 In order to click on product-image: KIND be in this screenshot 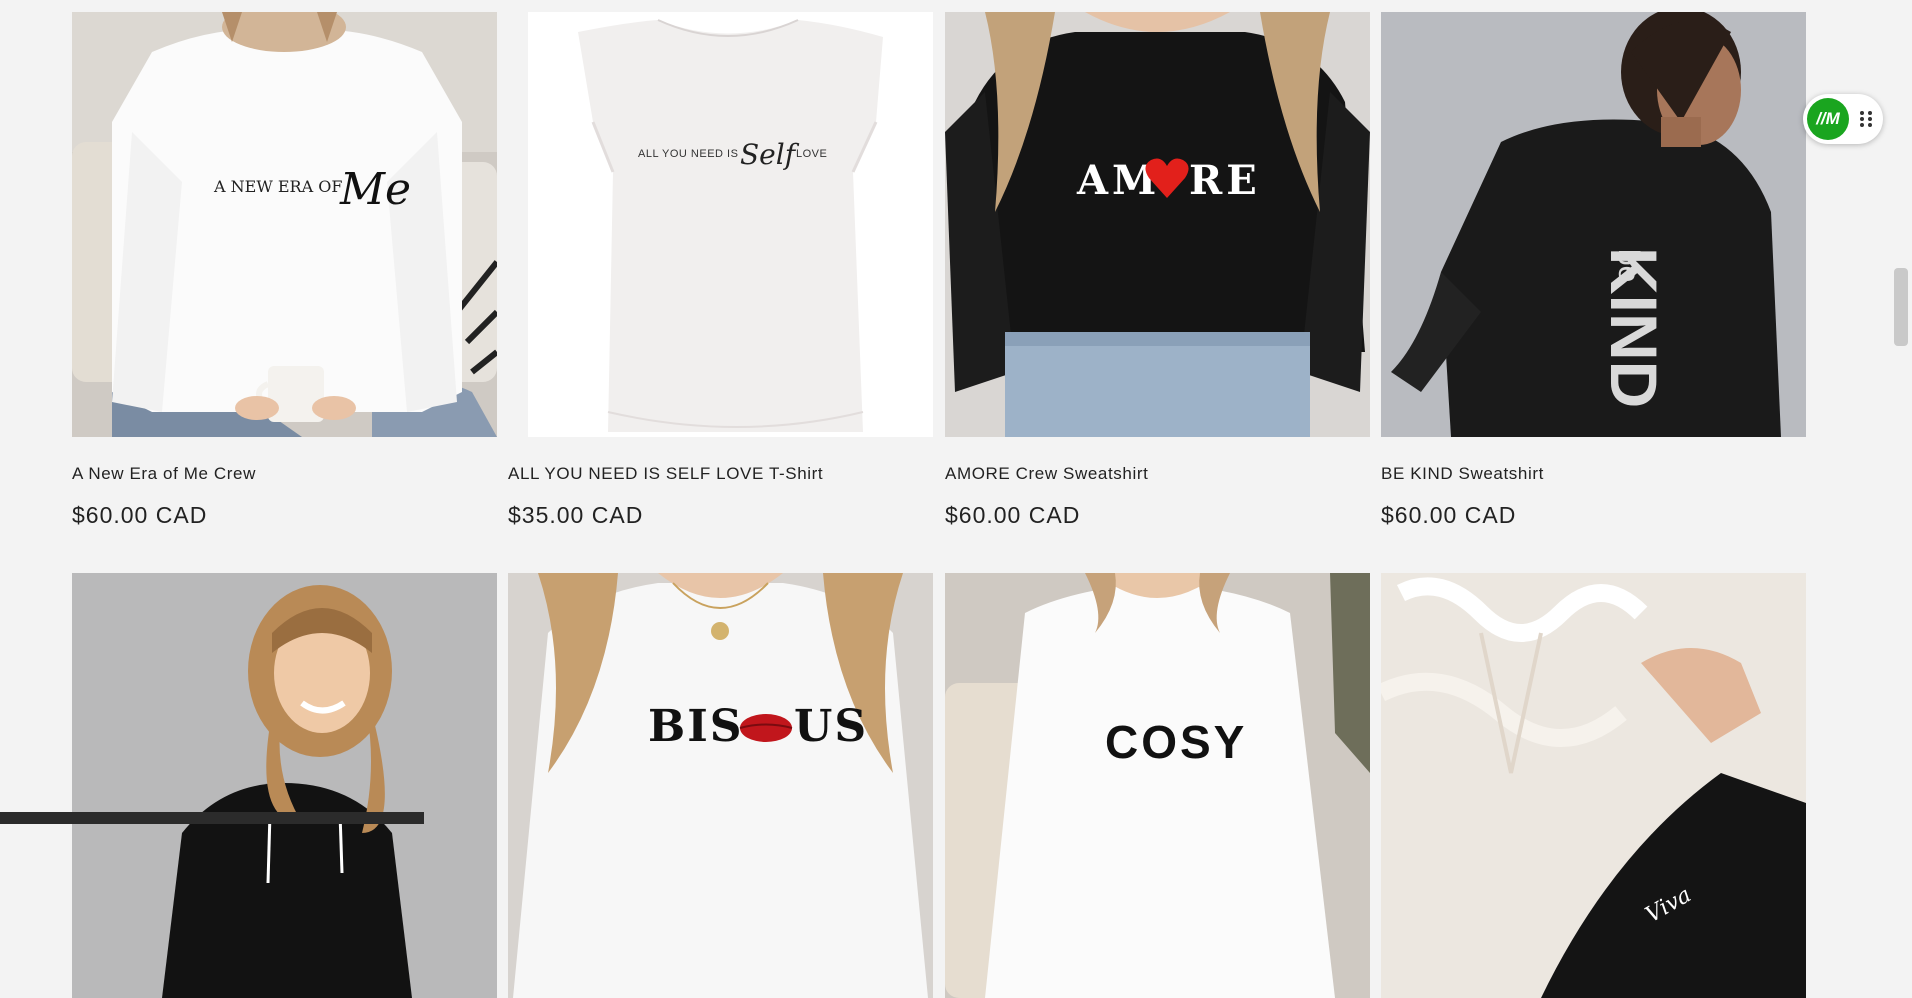, I will do `click(1593, 224)`.